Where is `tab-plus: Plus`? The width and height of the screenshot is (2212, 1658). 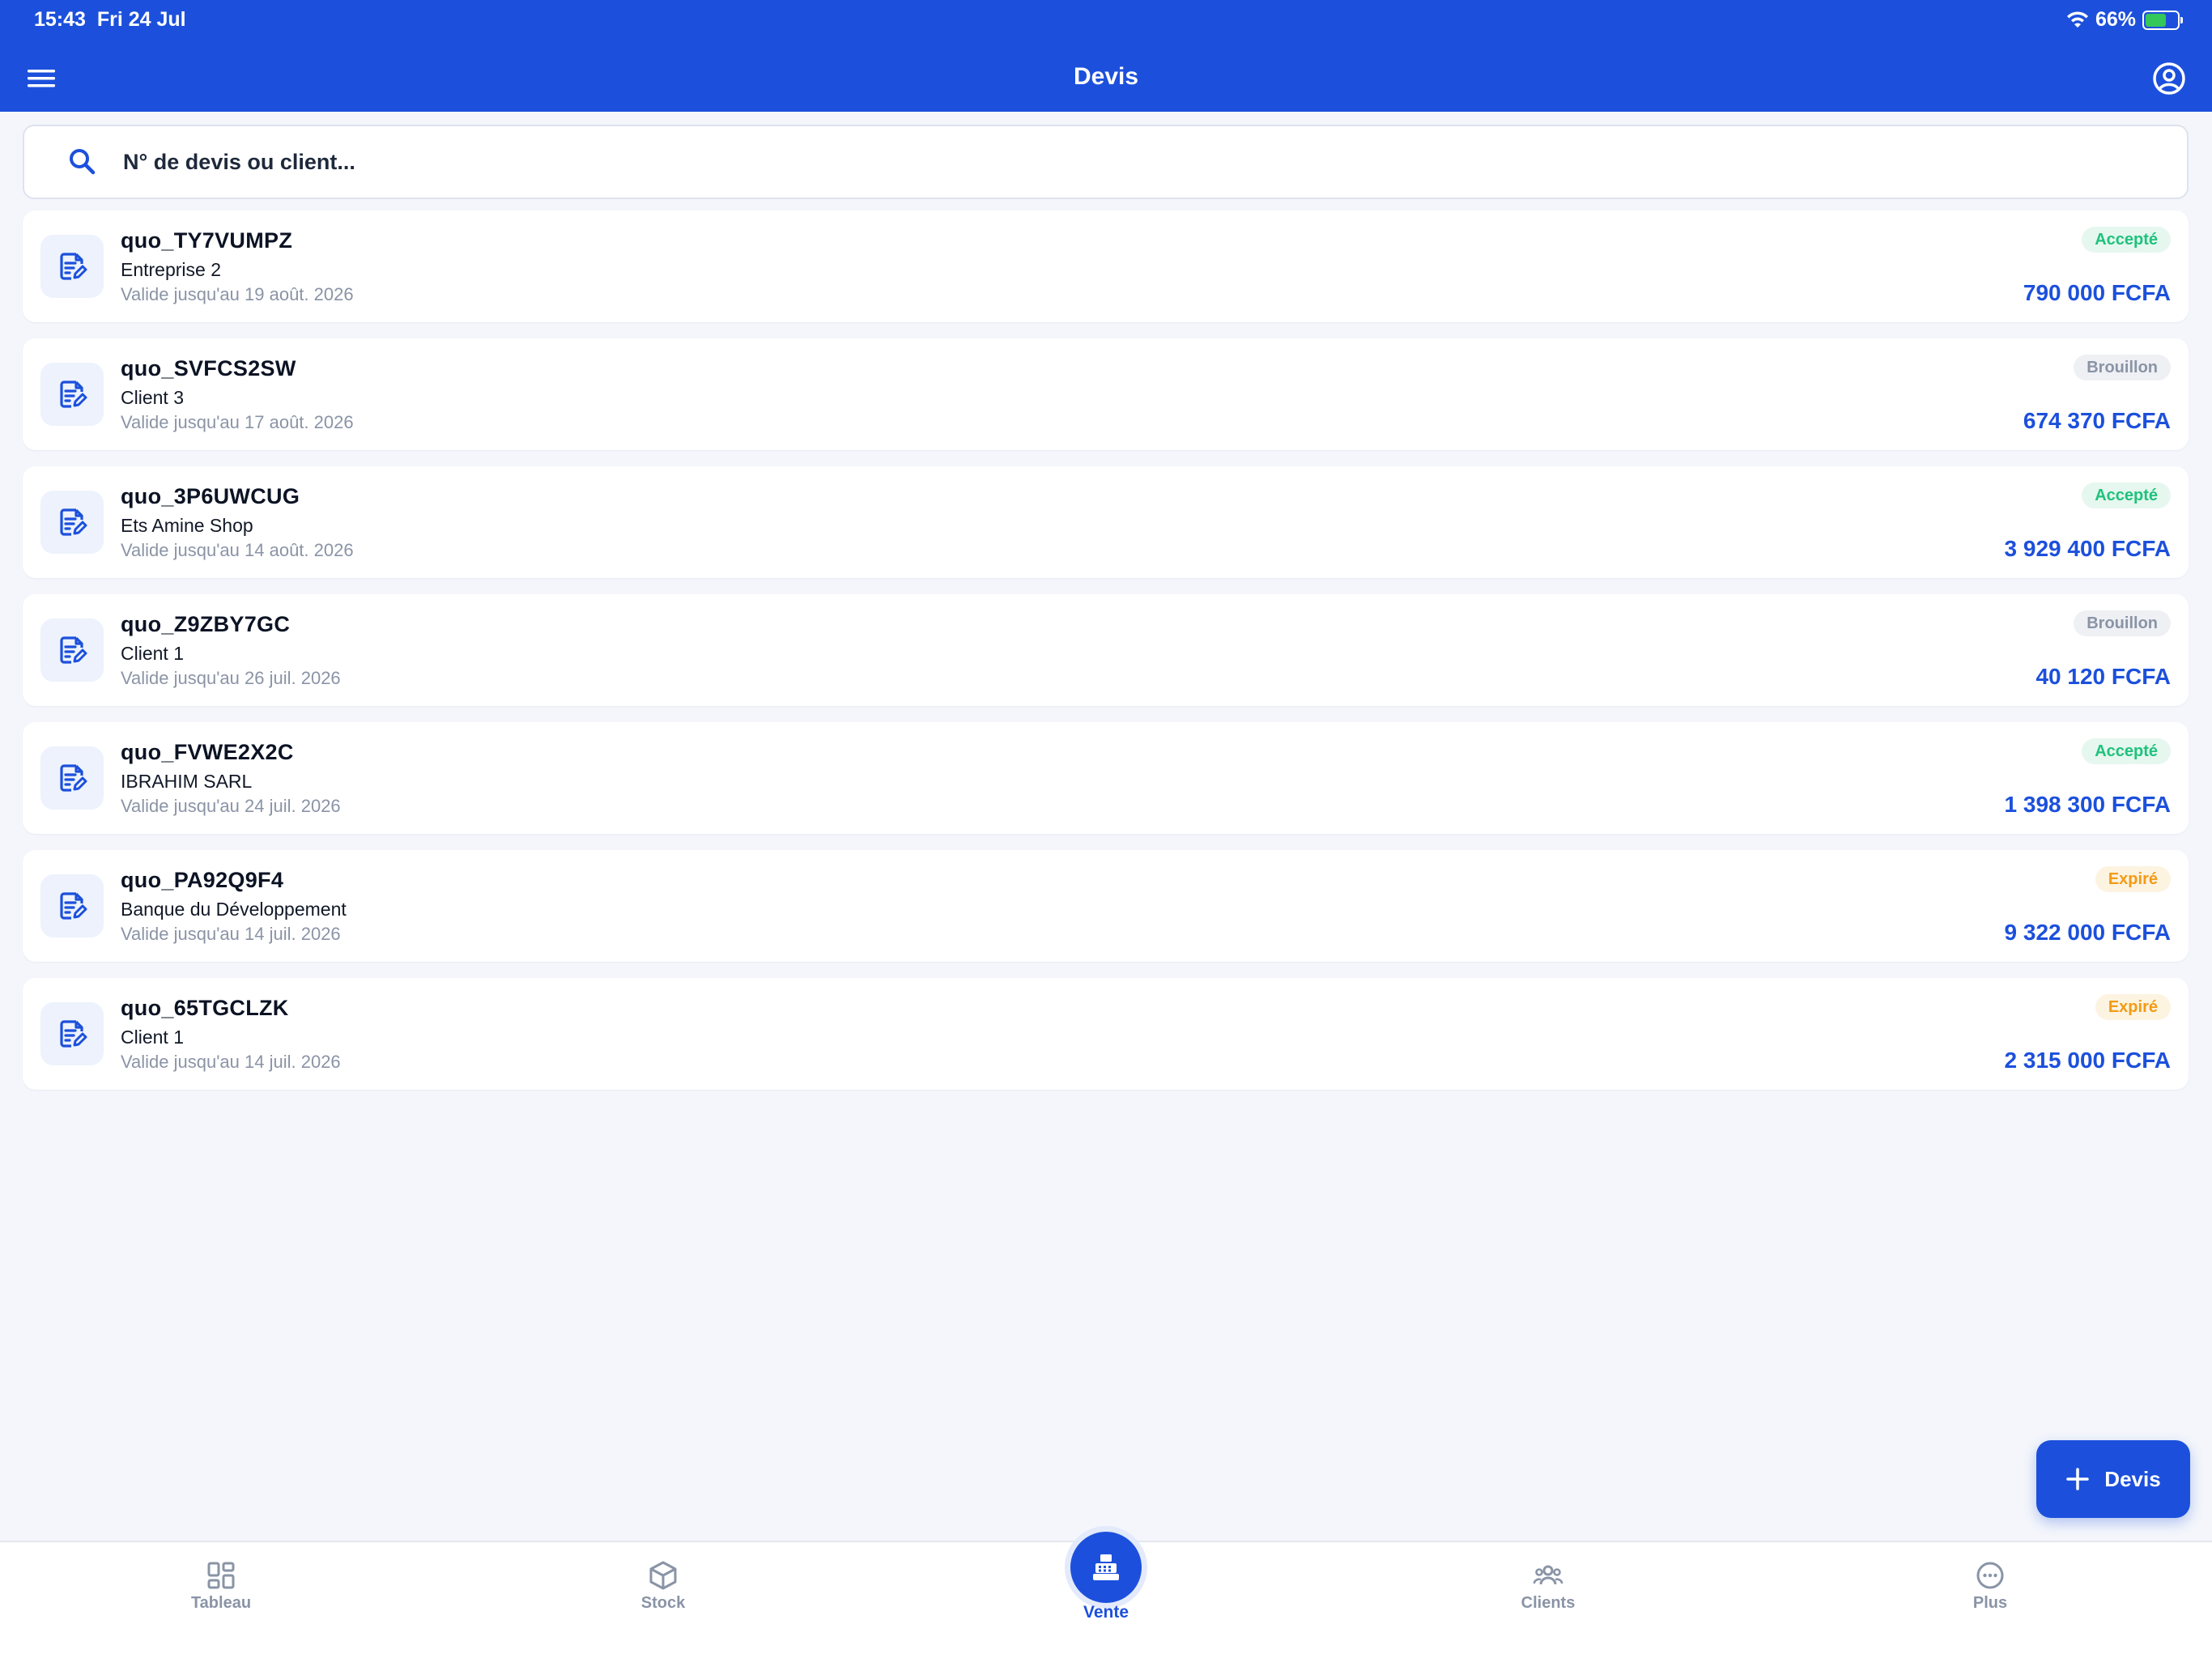 tab-plus: Plus is located at coordinates (1990, 1586).